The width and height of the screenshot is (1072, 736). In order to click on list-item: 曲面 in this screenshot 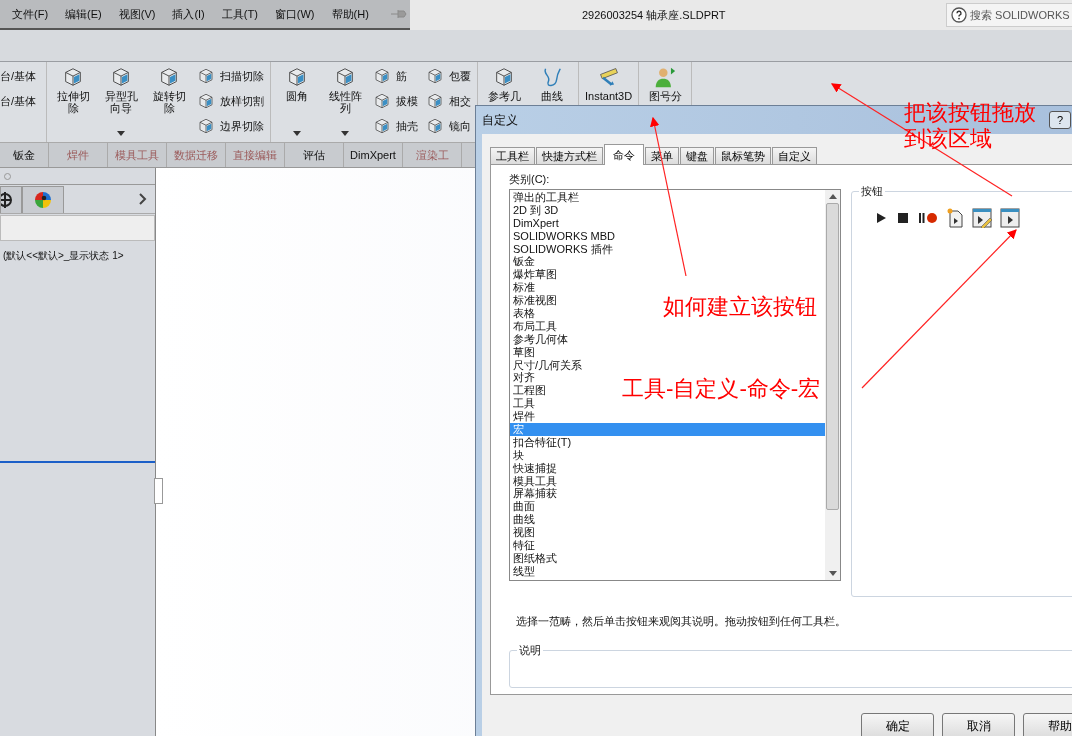, I will do `click(524, 507)`.